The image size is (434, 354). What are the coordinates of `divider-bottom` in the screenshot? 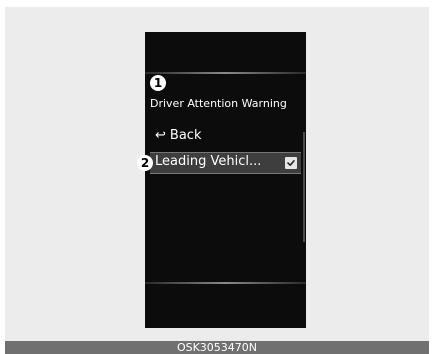 It's located at (225, 283).